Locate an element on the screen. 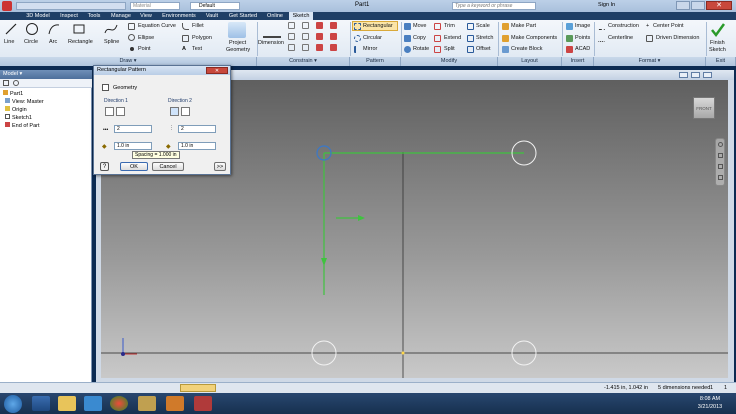 This screenshot has height=414, width=736. explorer-taskbar-icon is located at coordinates (67, 403).